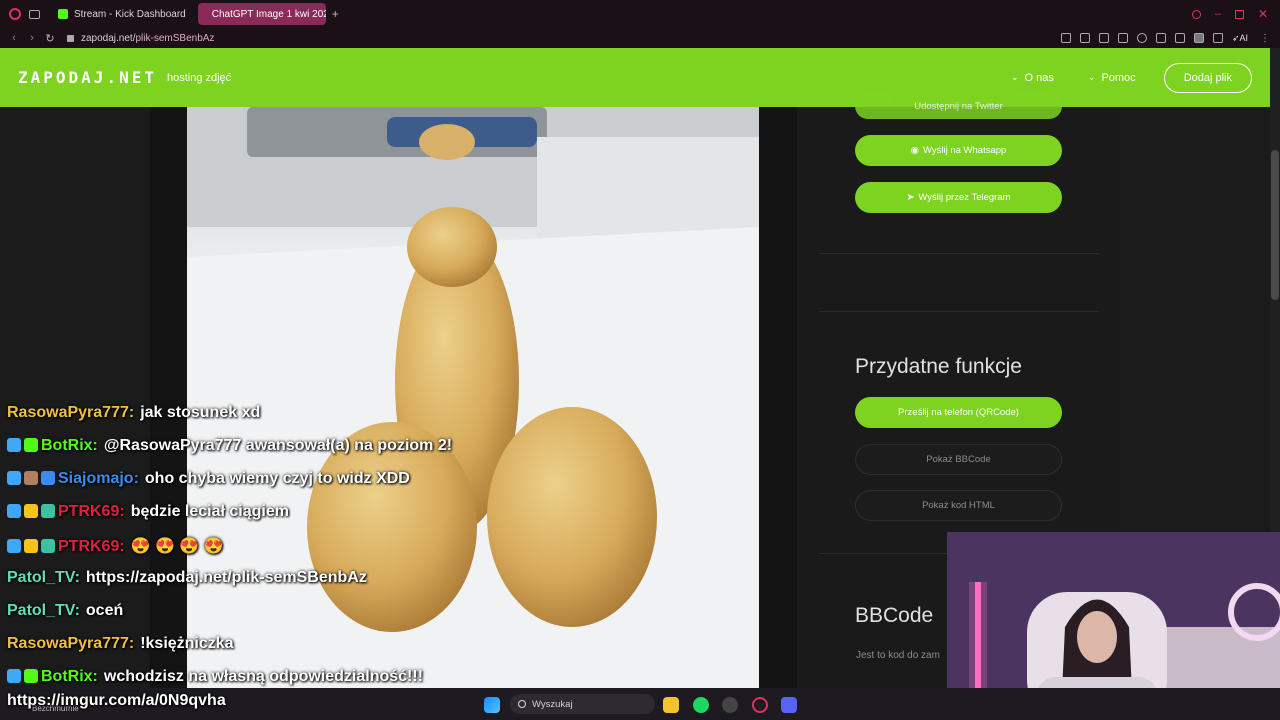 The image size is (1280, 720). I want to click on scrollbar-thumb, so click(1275, 225).